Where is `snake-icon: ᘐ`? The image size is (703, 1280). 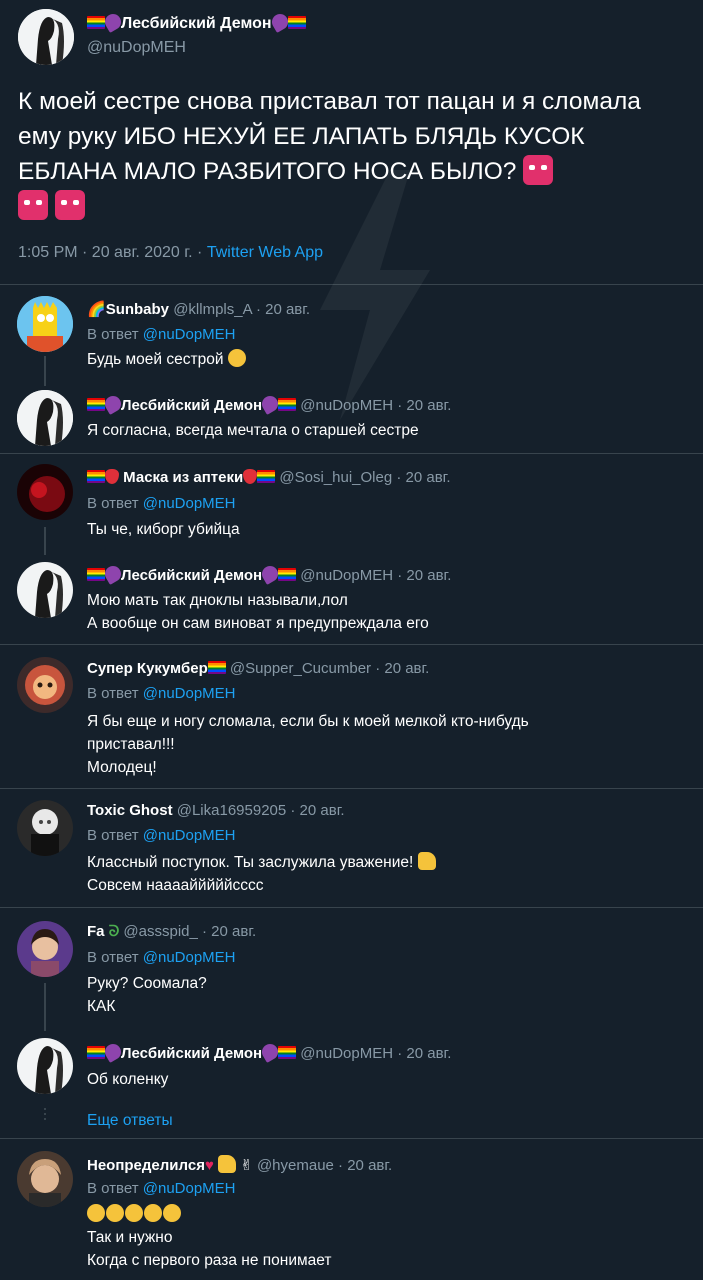
snake-icon: ᘐ is located at coordinates (114, 931).